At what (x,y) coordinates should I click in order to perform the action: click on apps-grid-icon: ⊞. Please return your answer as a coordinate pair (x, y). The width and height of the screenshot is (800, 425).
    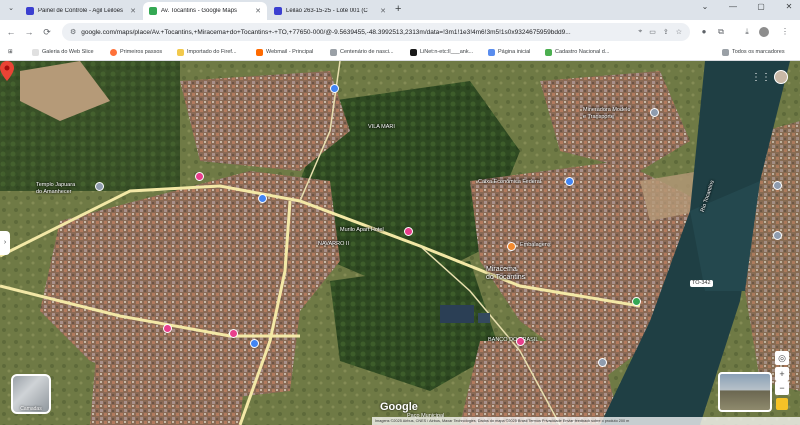
    Looking at the image, I should click on (10, 52).